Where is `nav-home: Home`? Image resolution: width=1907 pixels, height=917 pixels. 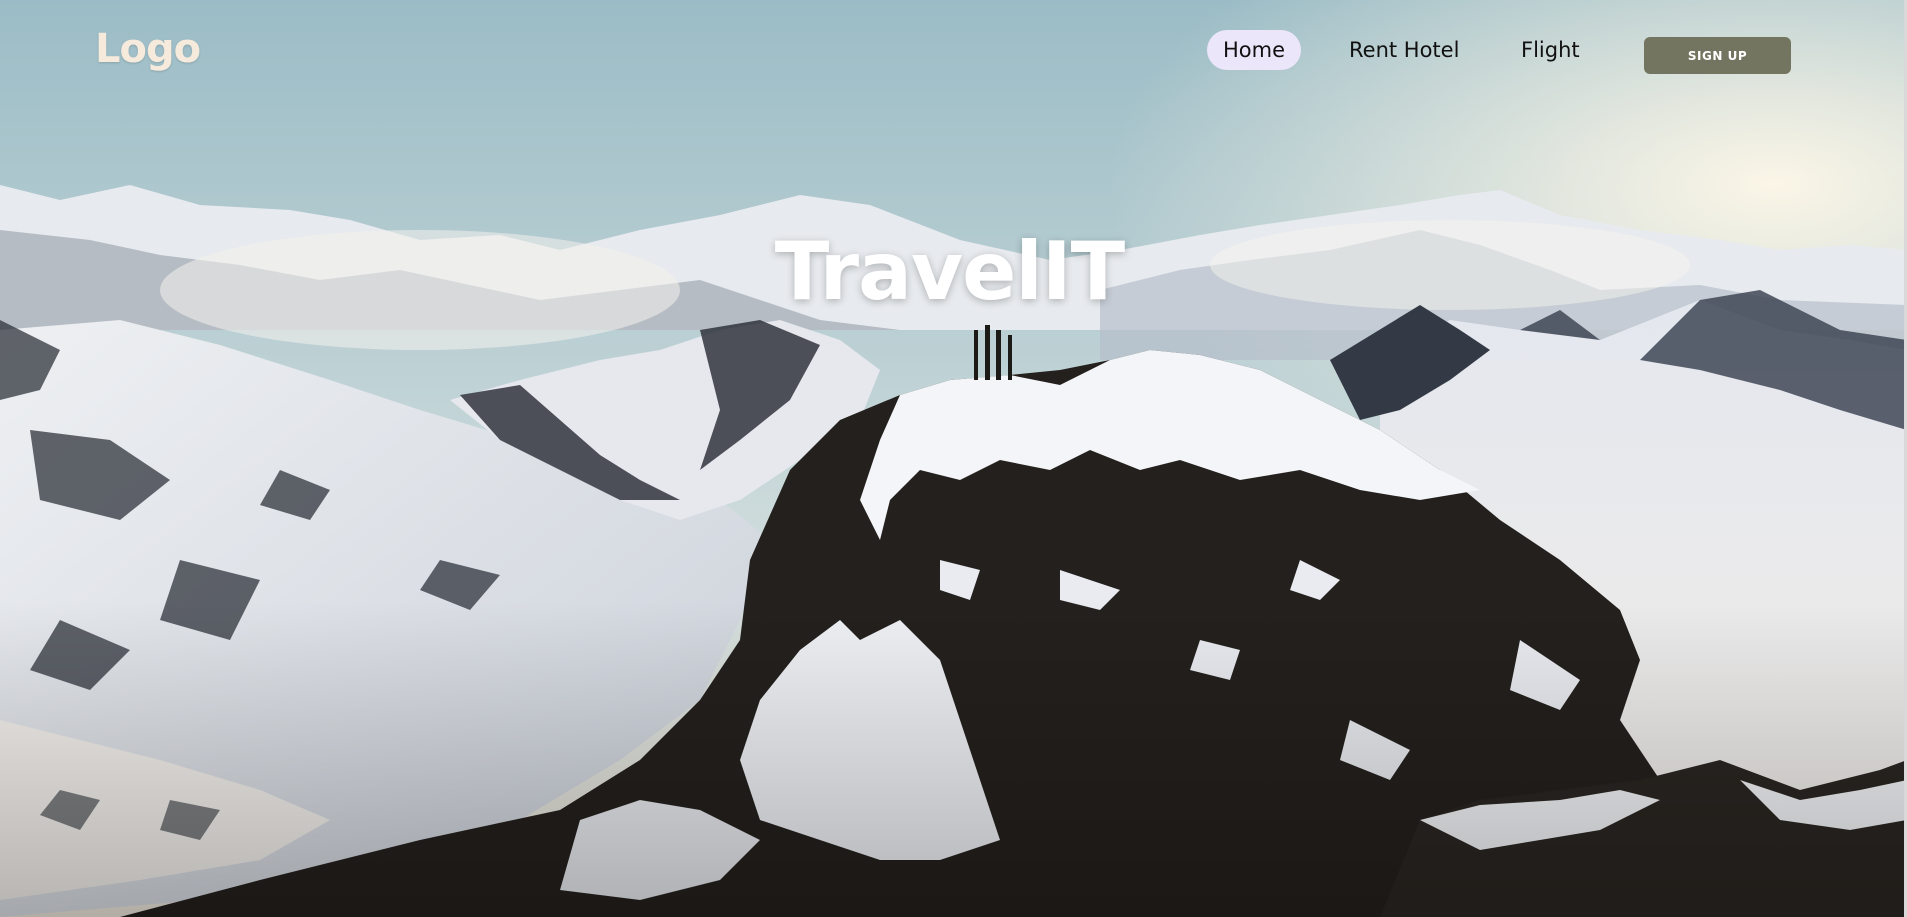 nav-home: Home is located at coordinates (1254, 50).